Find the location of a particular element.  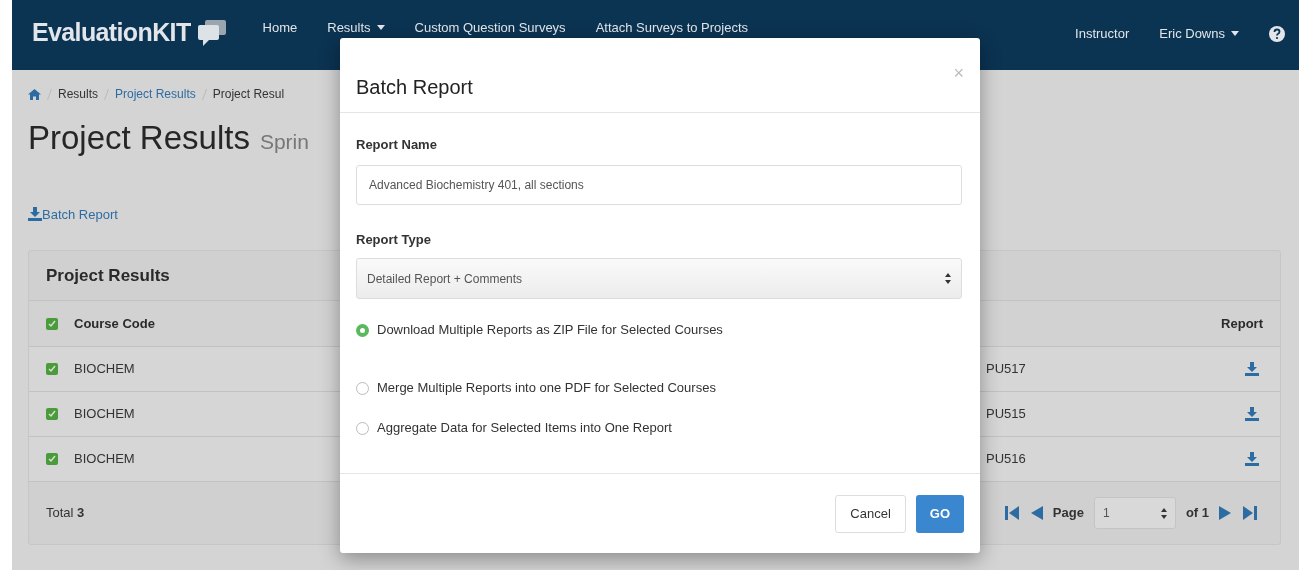

last-page-icon is located at coordinates (1250, 513).